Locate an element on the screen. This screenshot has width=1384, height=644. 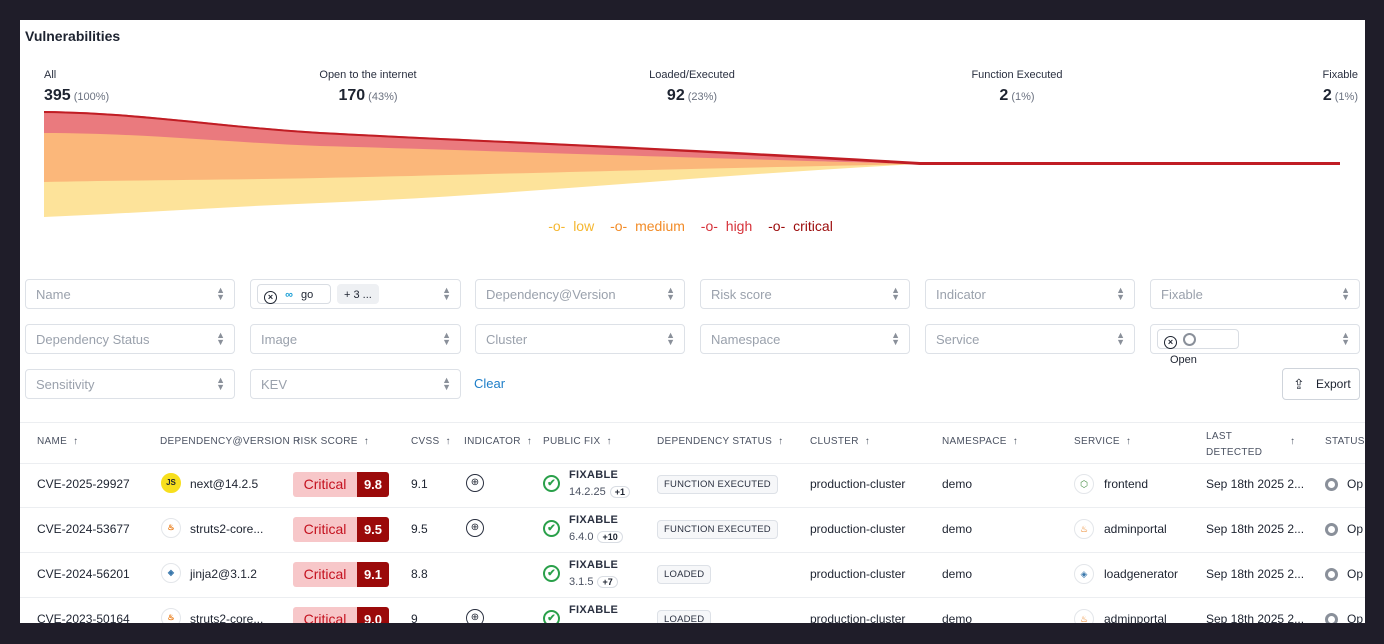
export-button: ⇪ Export is located at coordinates (1321, 384).